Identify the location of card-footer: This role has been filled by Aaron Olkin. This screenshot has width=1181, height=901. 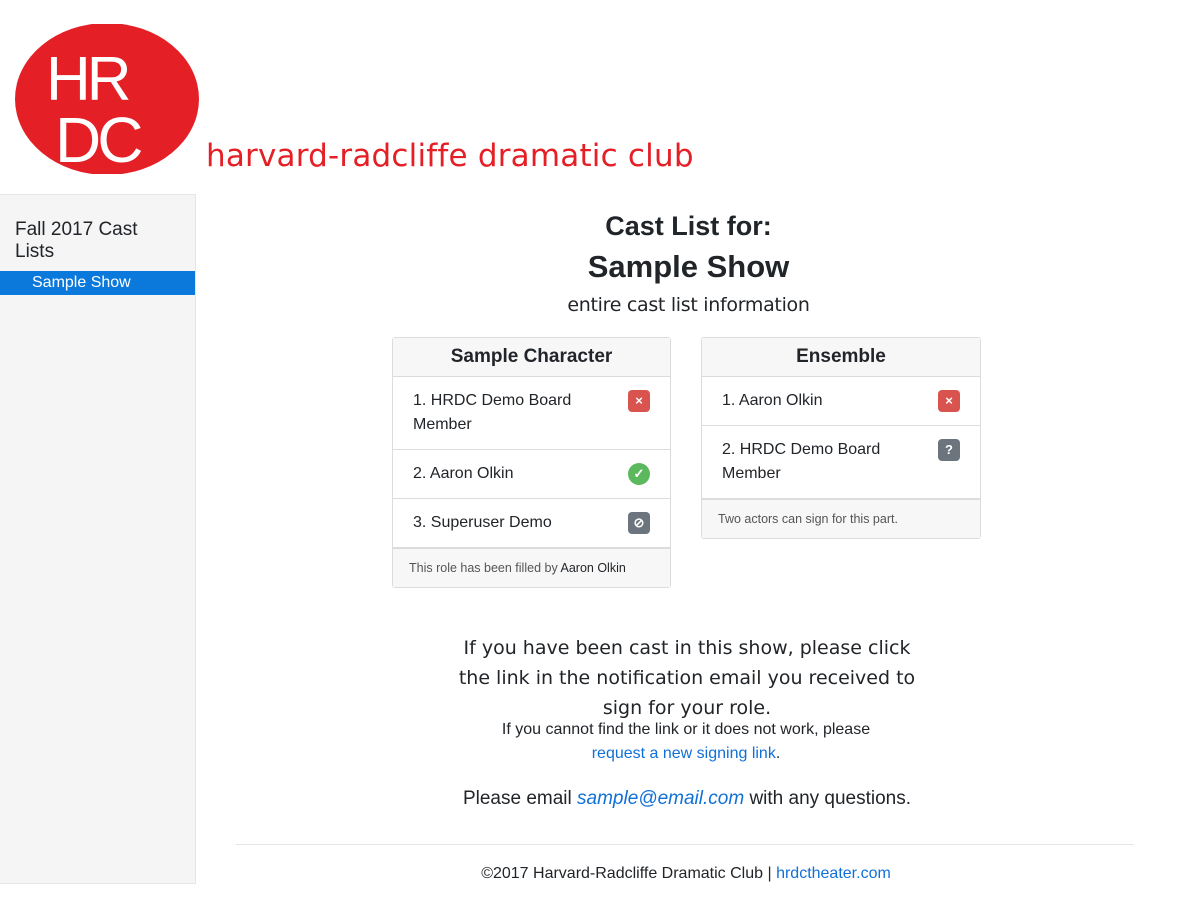
(531, 567).